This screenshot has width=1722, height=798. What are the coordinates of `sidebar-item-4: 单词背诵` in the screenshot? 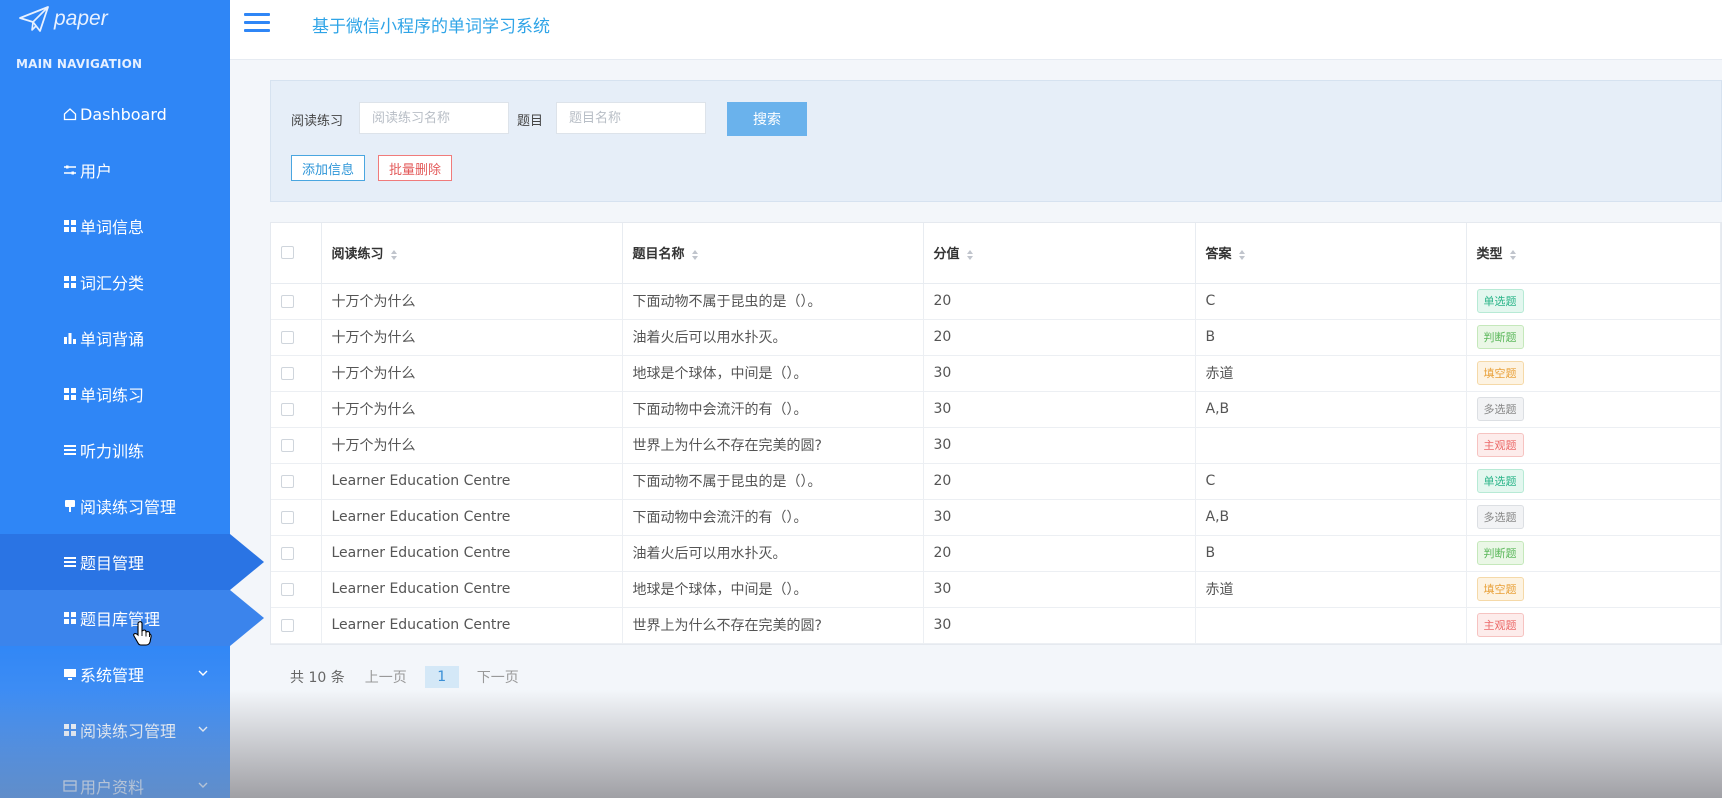 It's located at (115, 338).